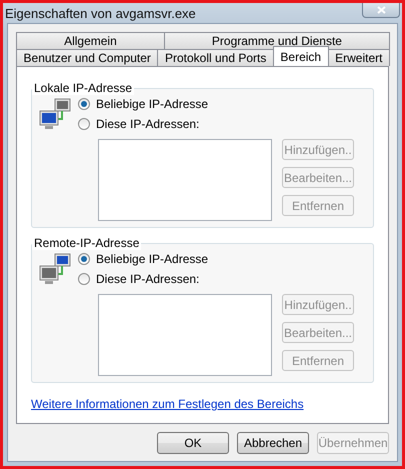 The image size is (405, 469). What do you see at coordinates (87, 243) in the screenshot?
I see `group-title: Remote-IP-Adresse` at bounding box center [87, 243].